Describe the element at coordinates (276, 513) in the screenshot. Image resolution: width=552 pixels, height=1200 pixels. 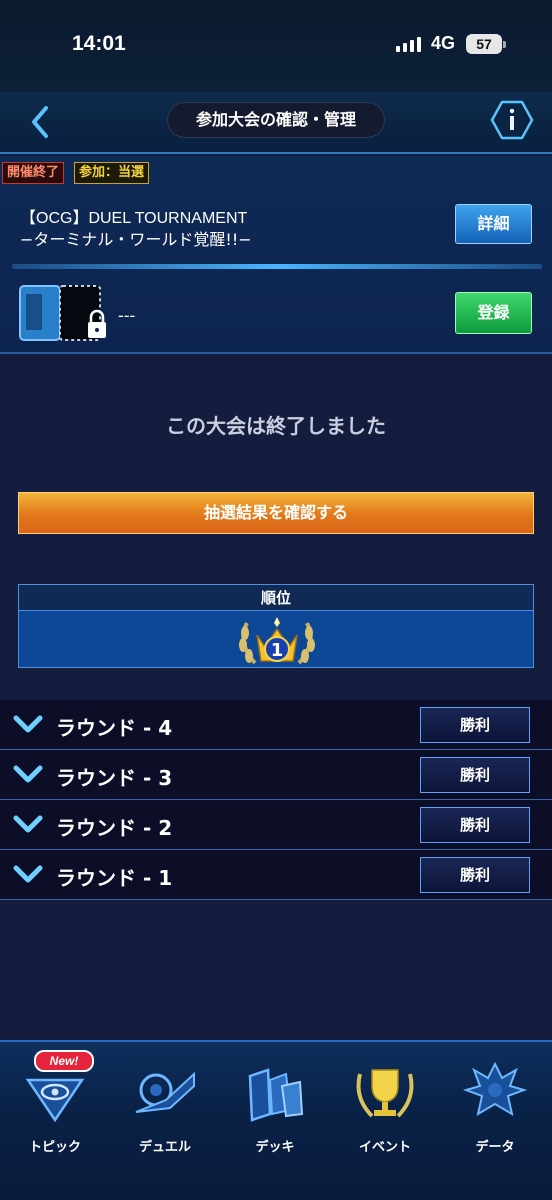
I see `check-result-button: 抽選結果を確認する` at that location.